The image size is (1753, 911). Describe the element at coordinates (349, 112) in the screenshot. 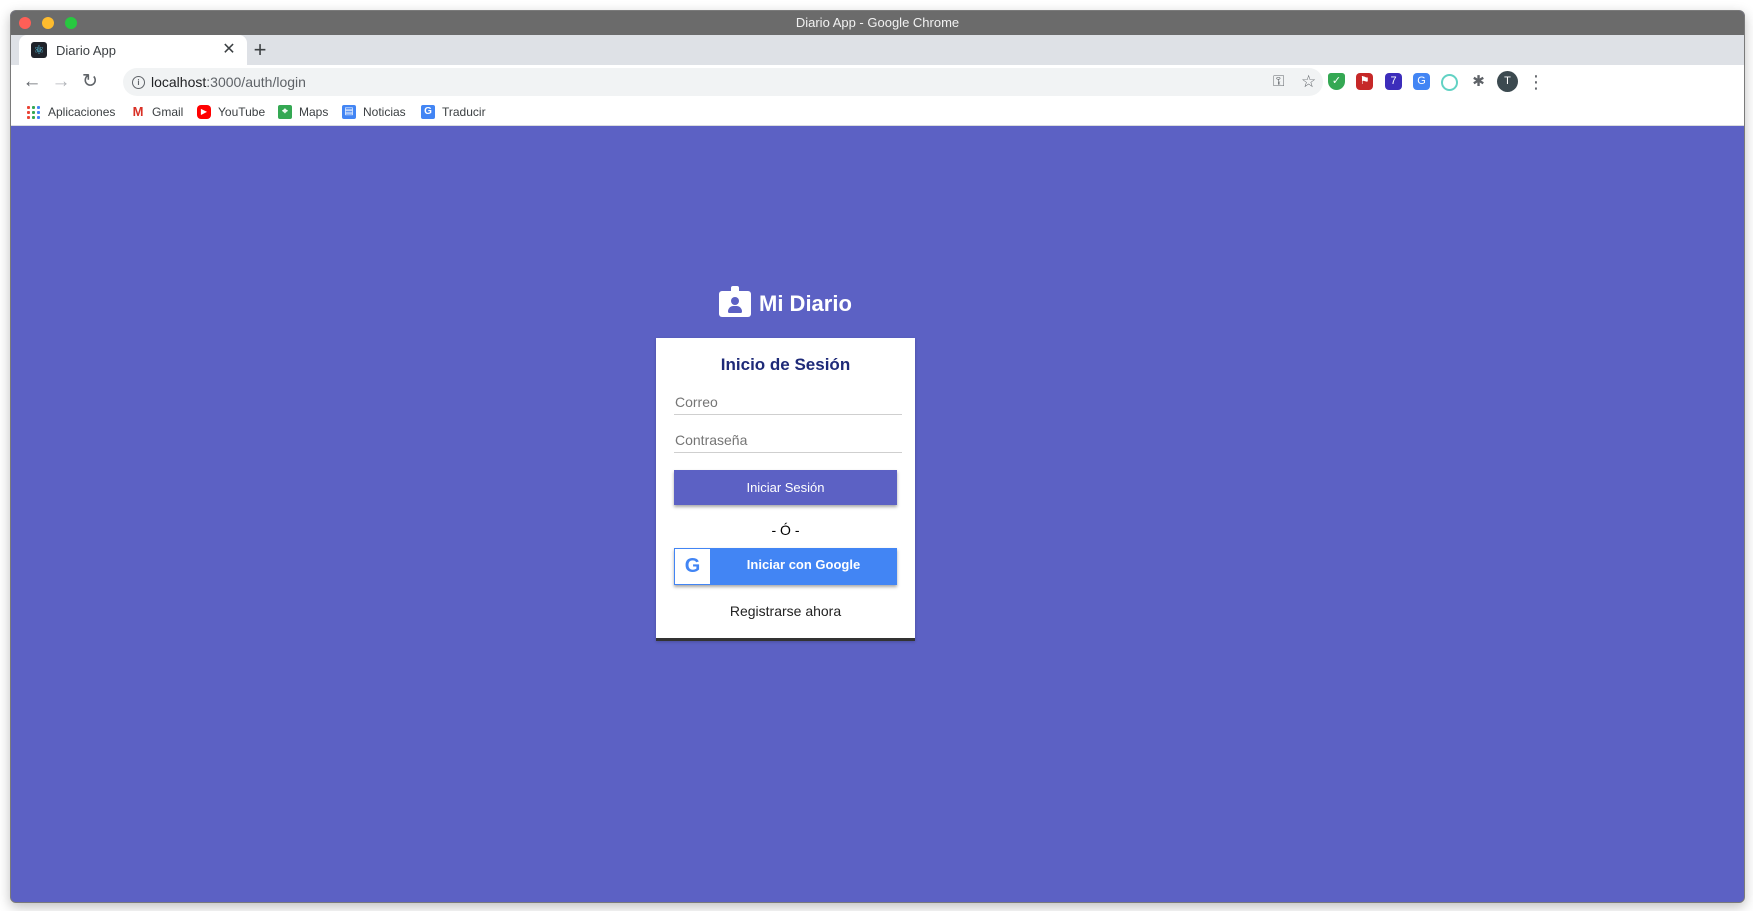

I see `news-icon: ▤` at that location.